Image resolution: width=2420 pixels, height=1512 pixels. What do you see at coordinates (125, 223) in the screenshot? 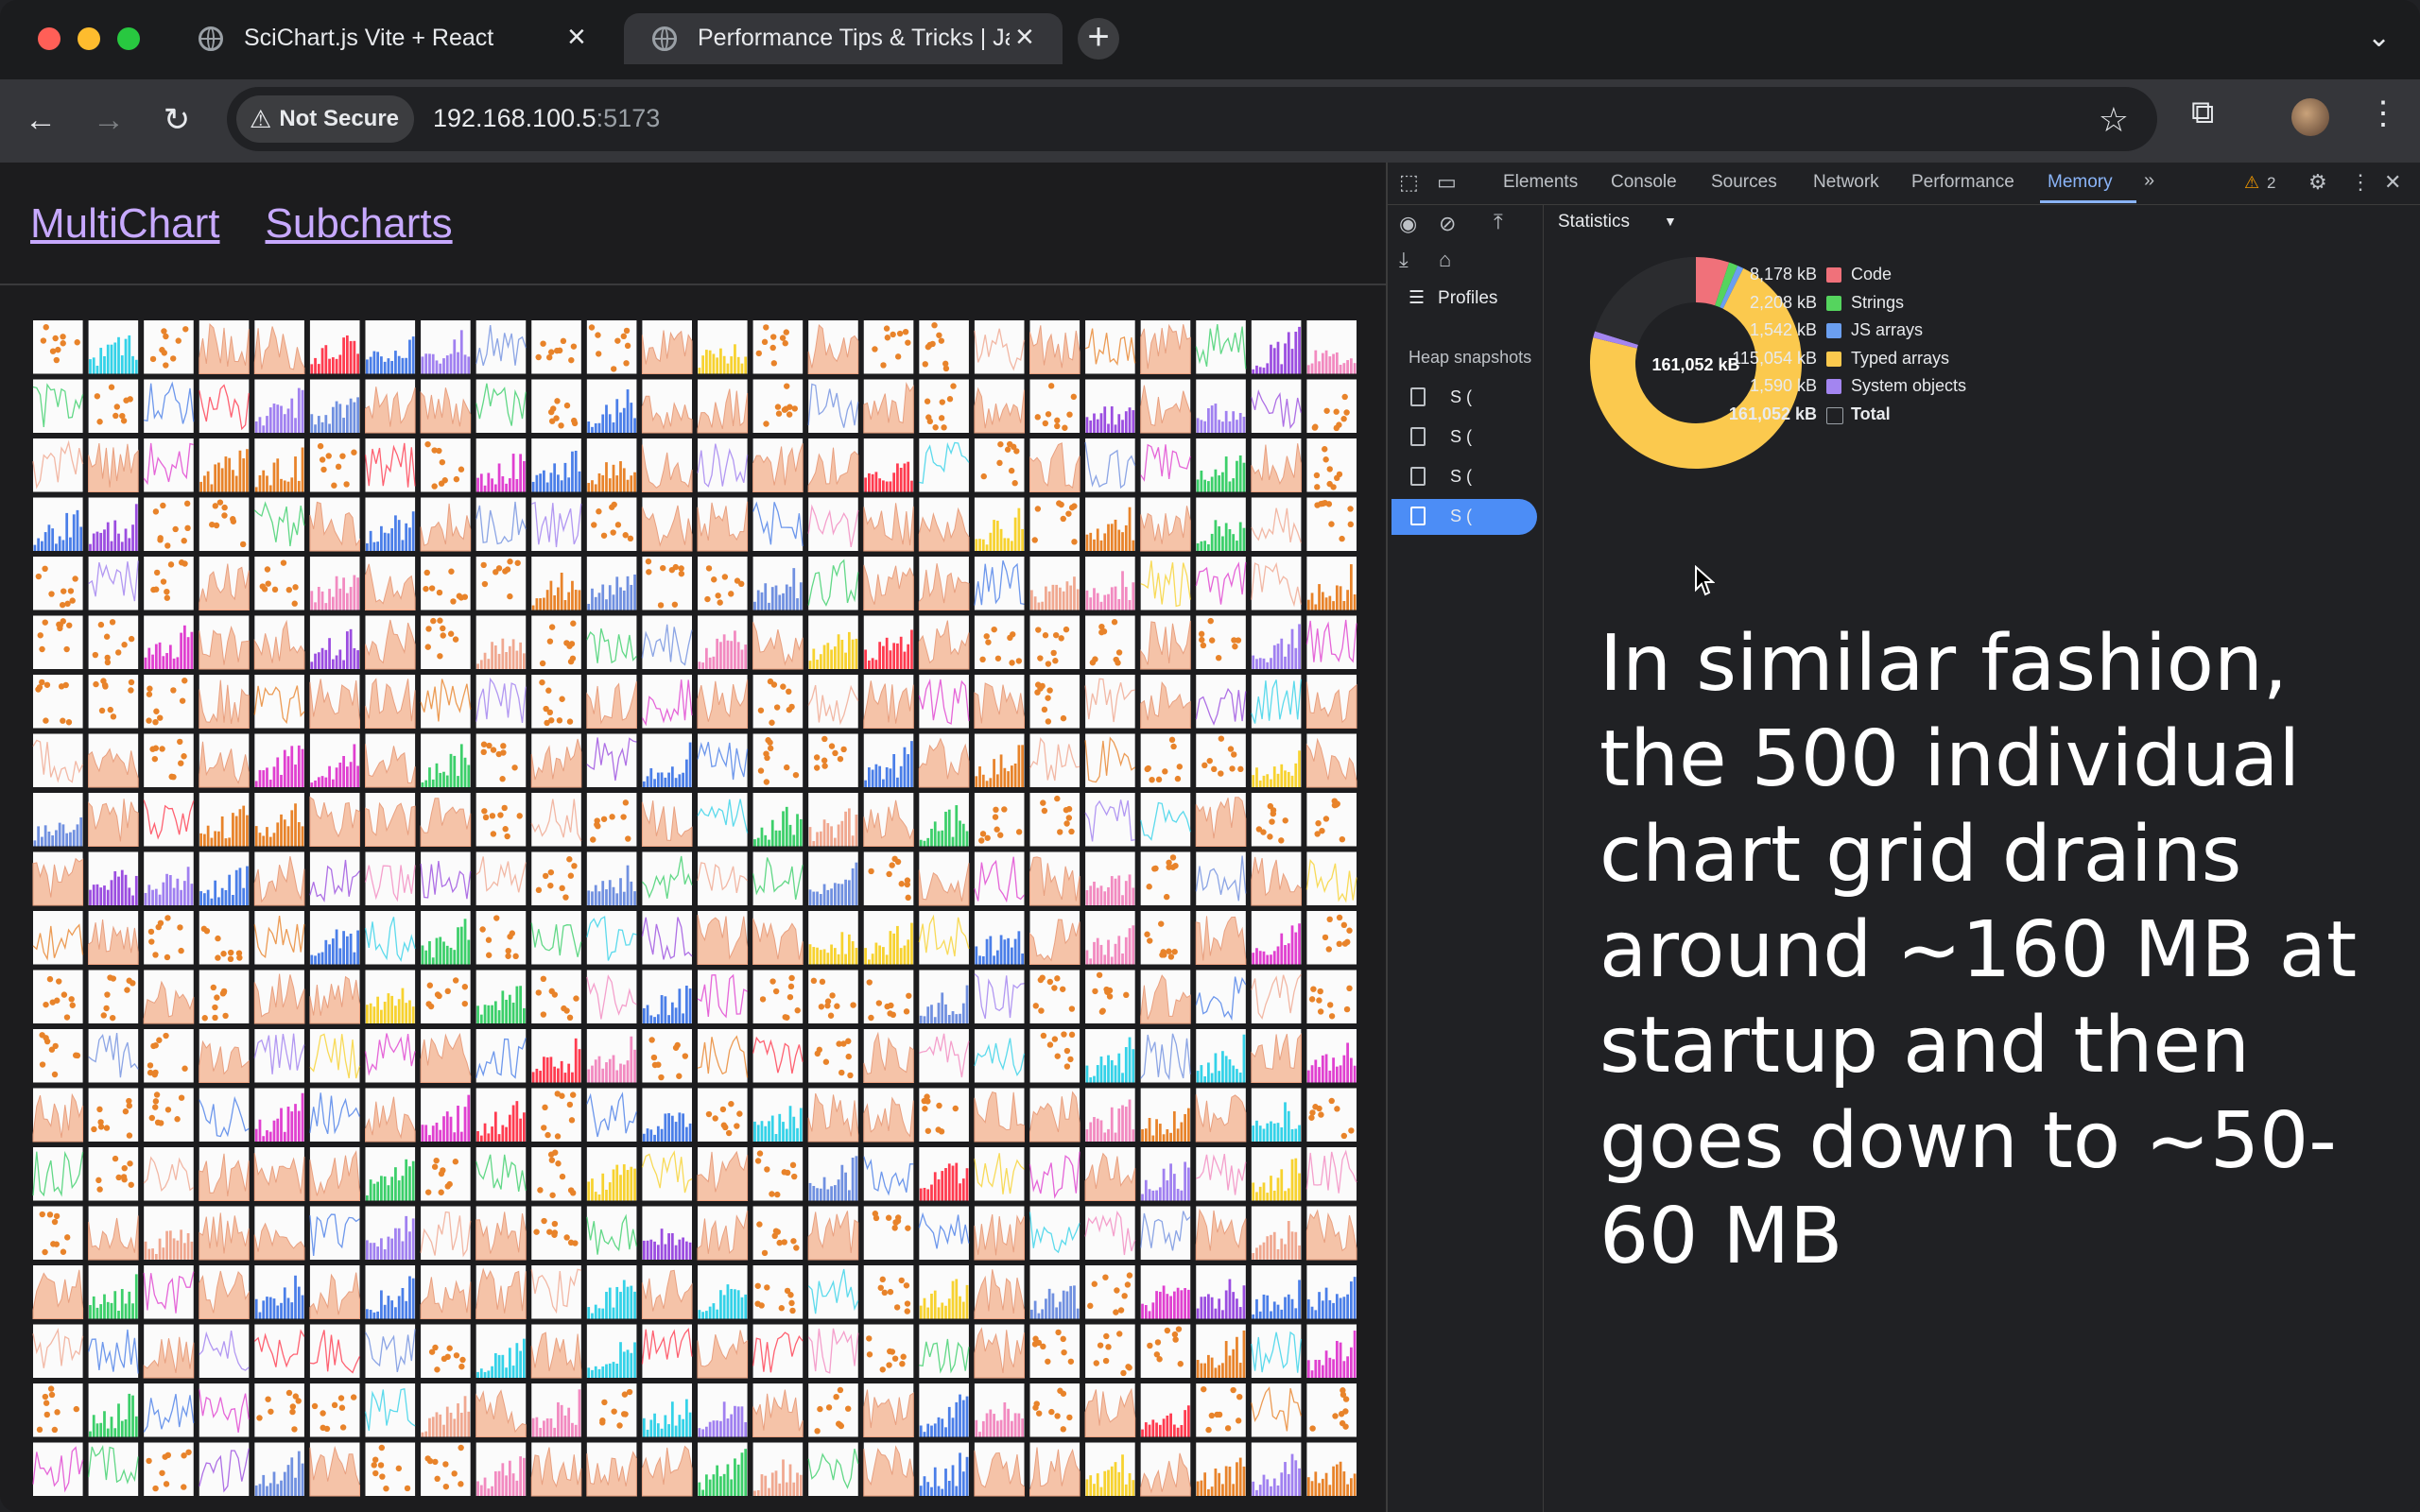
I see `multichart-link: MultiChart` at bounding box center [125, 223].